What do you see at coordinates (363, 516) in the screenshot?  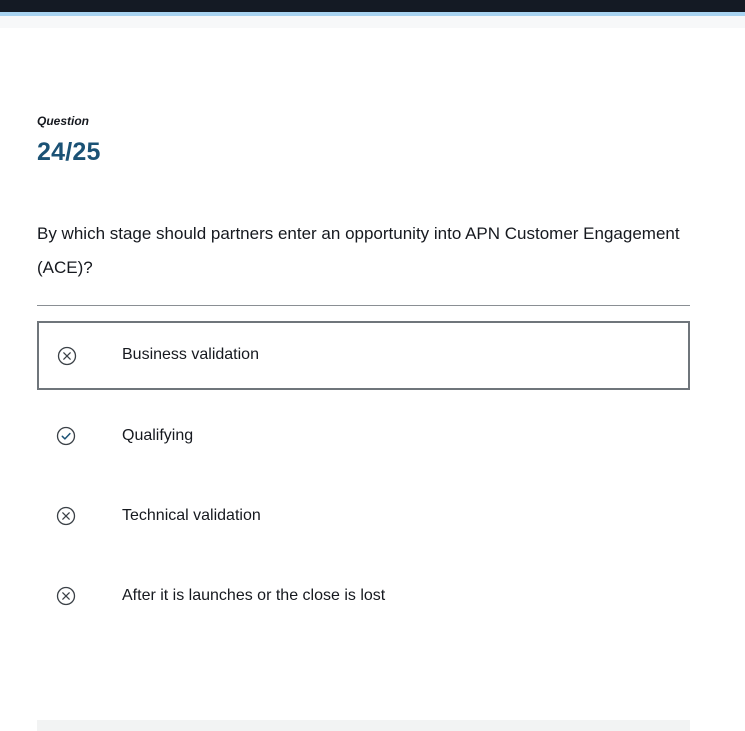 I see `answer-option-technical-validation: Technical validation` at bounding box center [363, 516].